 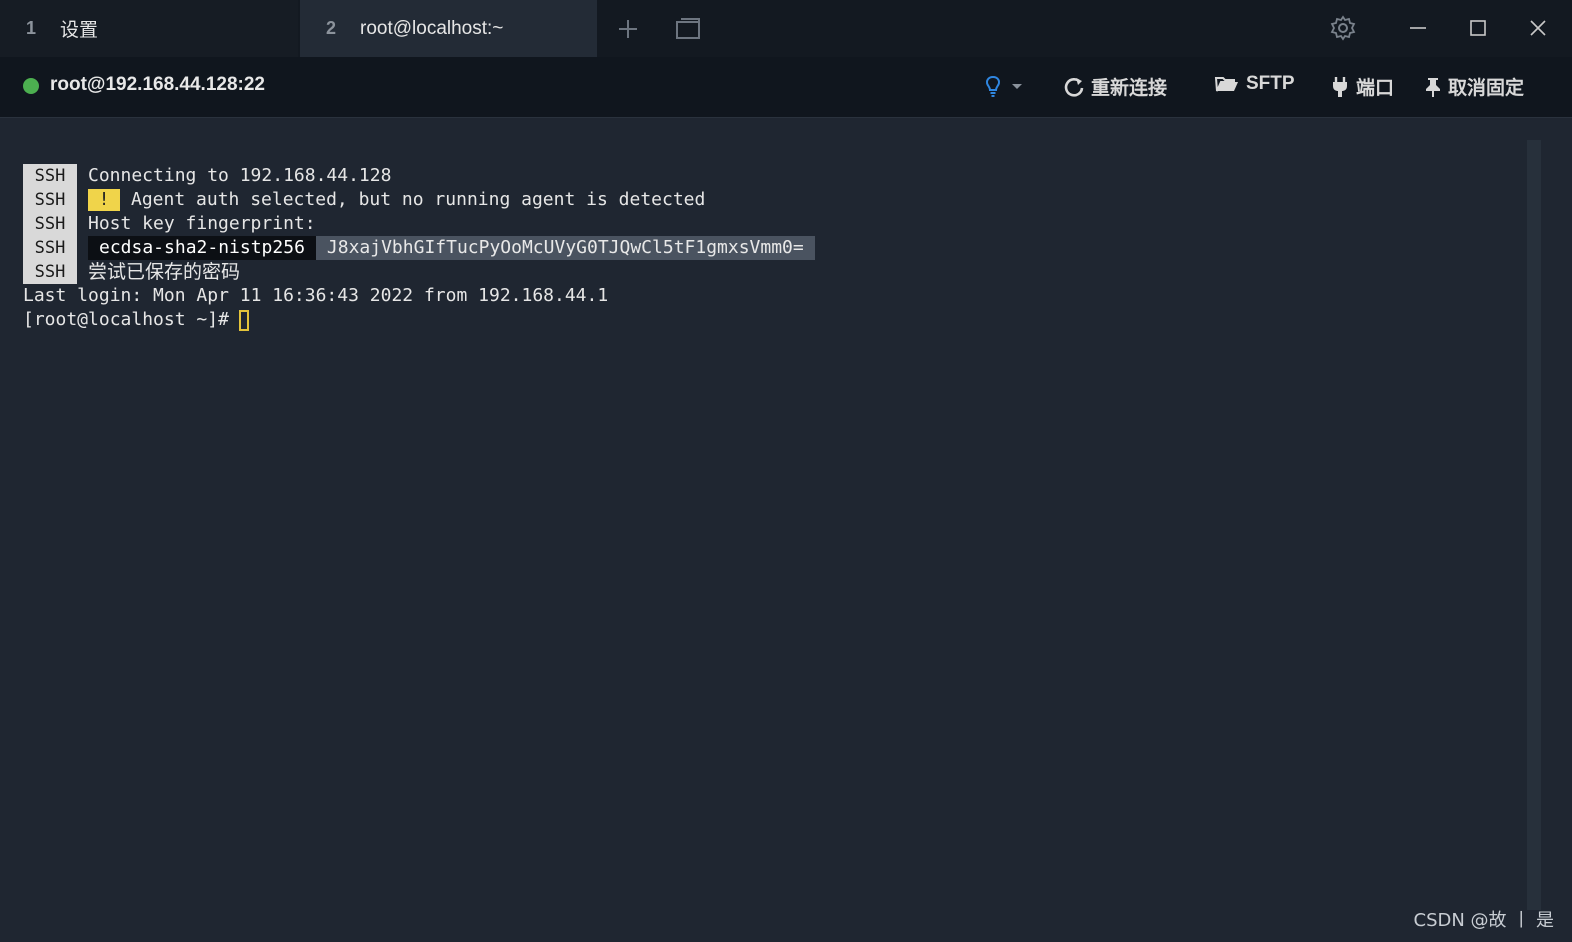 What do you see at coordinates (1418, 28) in the screenshot?
I see `minimize-icon` at bounding box center [1418, 28].